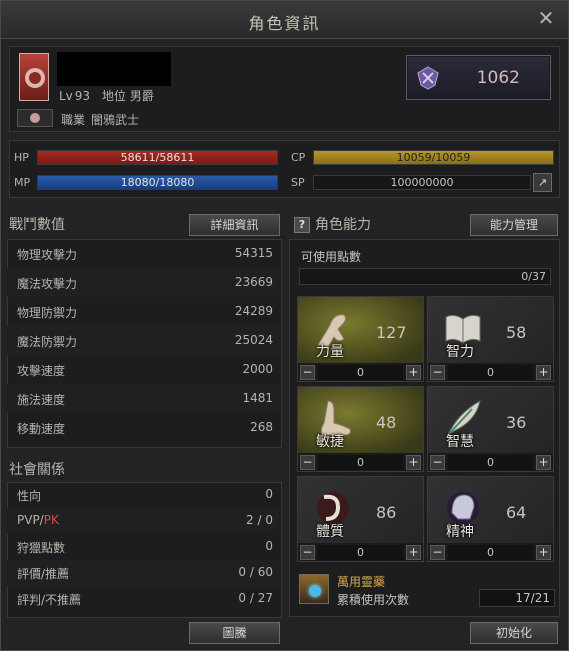 The height and width of the screenshot is (651, 569). What do you see at coordinates (143, 311) in the screenshot?
I see `combat-stat-row: 物理防禦力 24289` at bounding box center [143, 311].